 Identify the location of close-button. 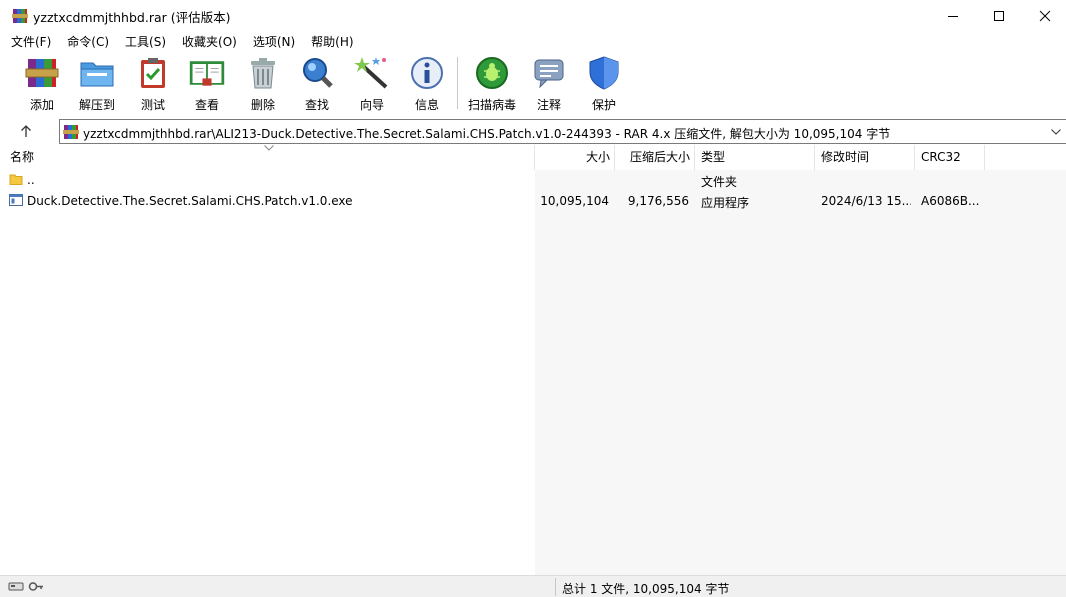
(1044, 15).